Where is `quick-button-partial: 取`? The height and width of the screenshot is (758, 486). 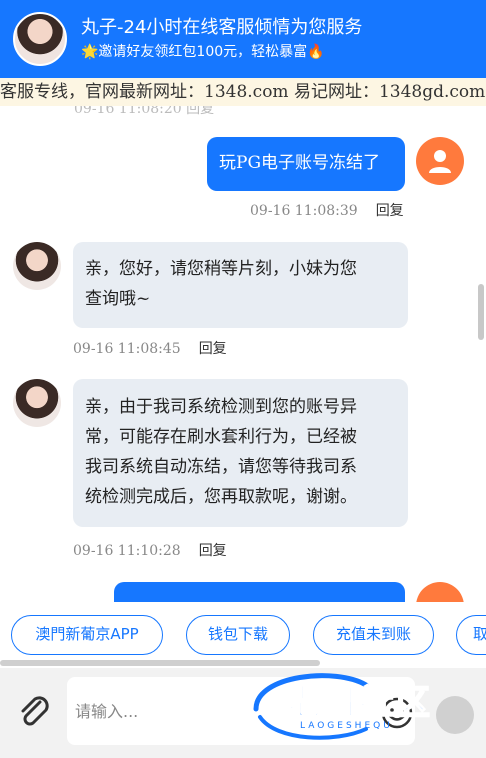
quick-button-partial: 取 is located at coordinates (471, 635).